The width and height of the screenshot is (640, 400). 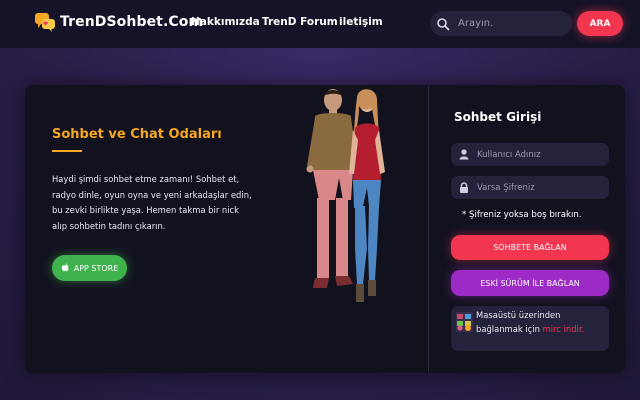 What do you see at coordinates (300, 22) in the screenshot?
I see `nav-link-forum: TrenD Forum` at bounding box center [300, 22].